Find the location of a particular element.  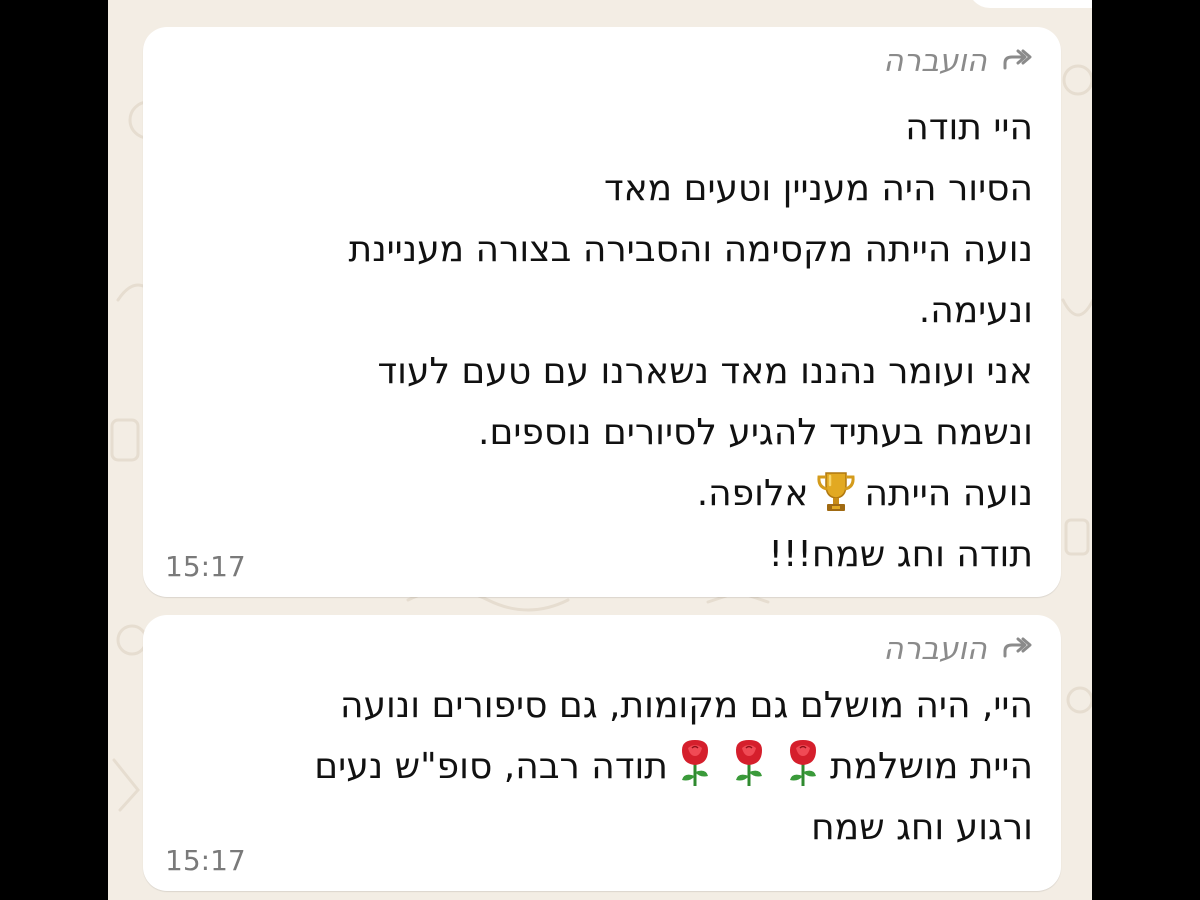

trophy-icon is located at coordinates (836, 491).